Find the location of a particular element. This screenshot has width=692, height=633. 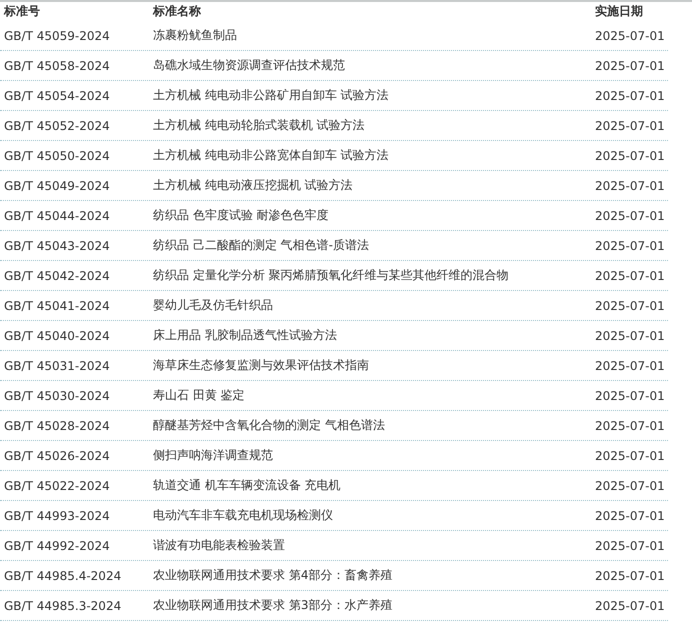

table-cell-text: GB/T 45042-2024 is located at coordinates (57, 275).